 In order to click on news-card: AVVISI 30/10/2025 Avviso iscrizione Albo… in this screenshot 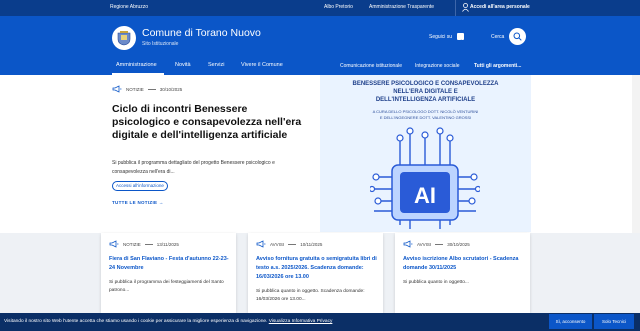, I will do `click(462, 273)`.